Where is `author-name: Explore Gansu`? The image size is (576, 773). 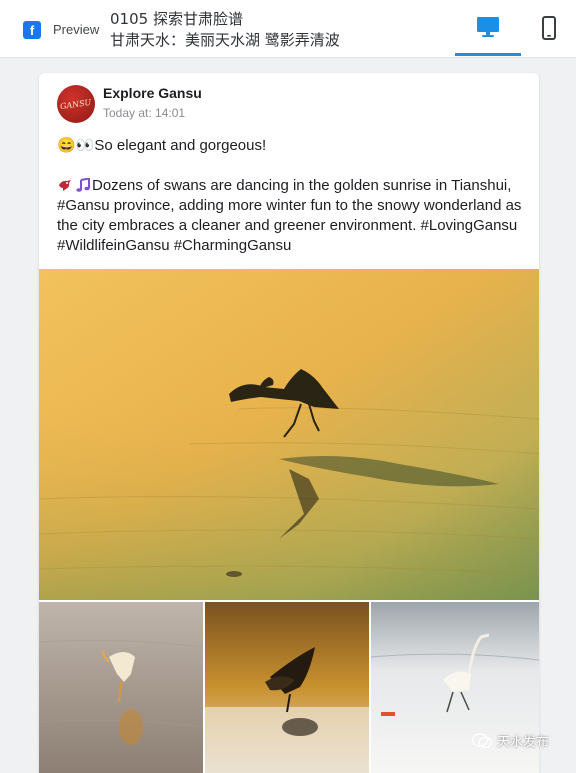
author-name: Explore Gansu is located at coordinates (152, 93).